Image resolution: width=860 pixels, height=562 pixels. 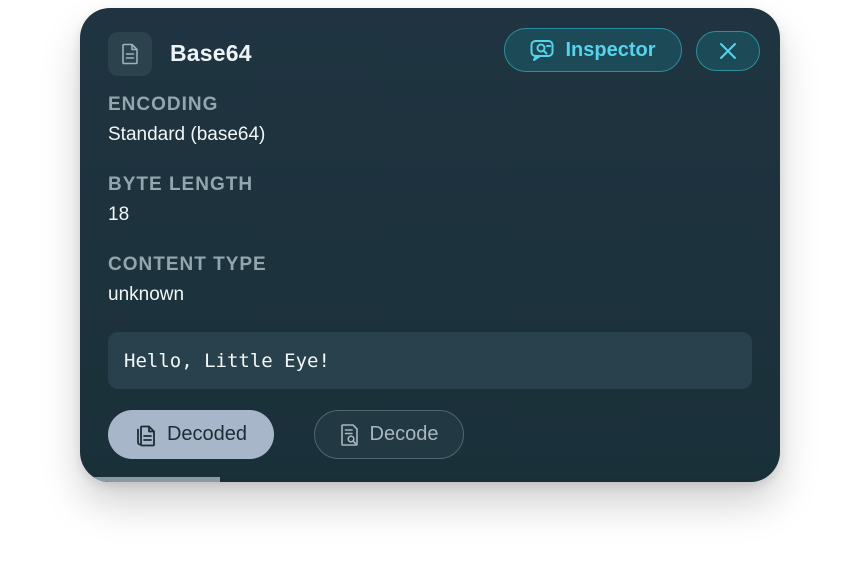 I want to click on decoded-button: Decoded, so click(x=191, y=434).